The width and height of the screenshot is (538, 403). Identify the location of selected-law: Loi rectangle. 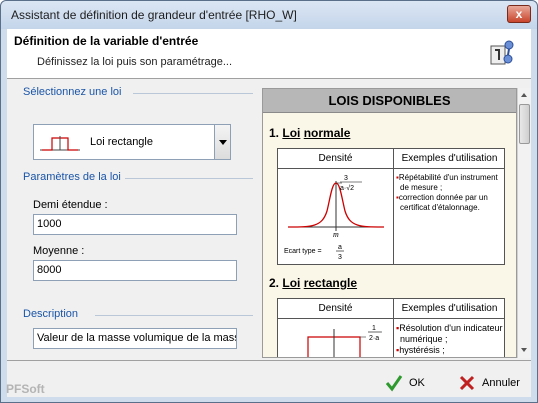
(121, 142).